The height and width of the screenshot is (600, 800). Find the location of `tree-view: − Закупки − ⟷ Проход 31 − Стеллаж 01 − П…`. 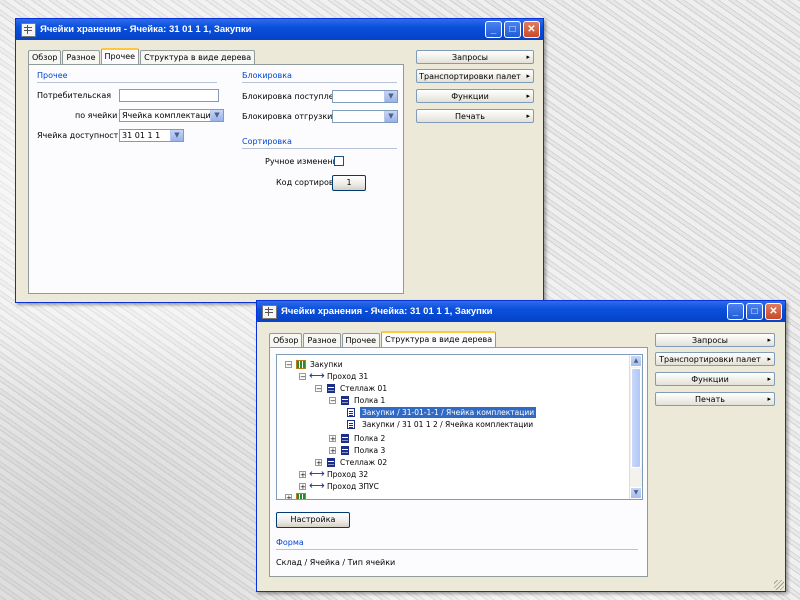

tree-view: − Закупки − ⟷ Проход 31 − Стеллаж 01 − П… is located at coordinates (459, 427).